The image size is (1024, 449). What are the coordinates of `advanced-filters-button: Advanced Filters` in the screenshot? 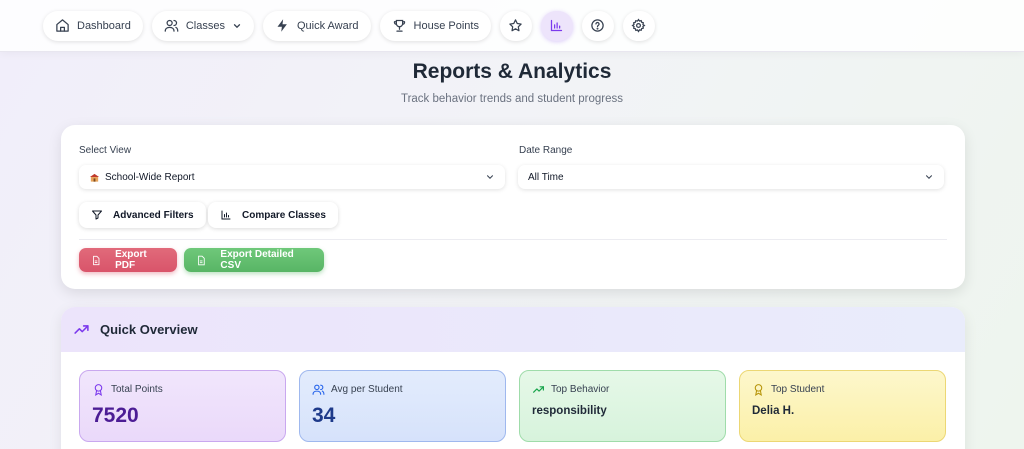 It's located at (142, 215).